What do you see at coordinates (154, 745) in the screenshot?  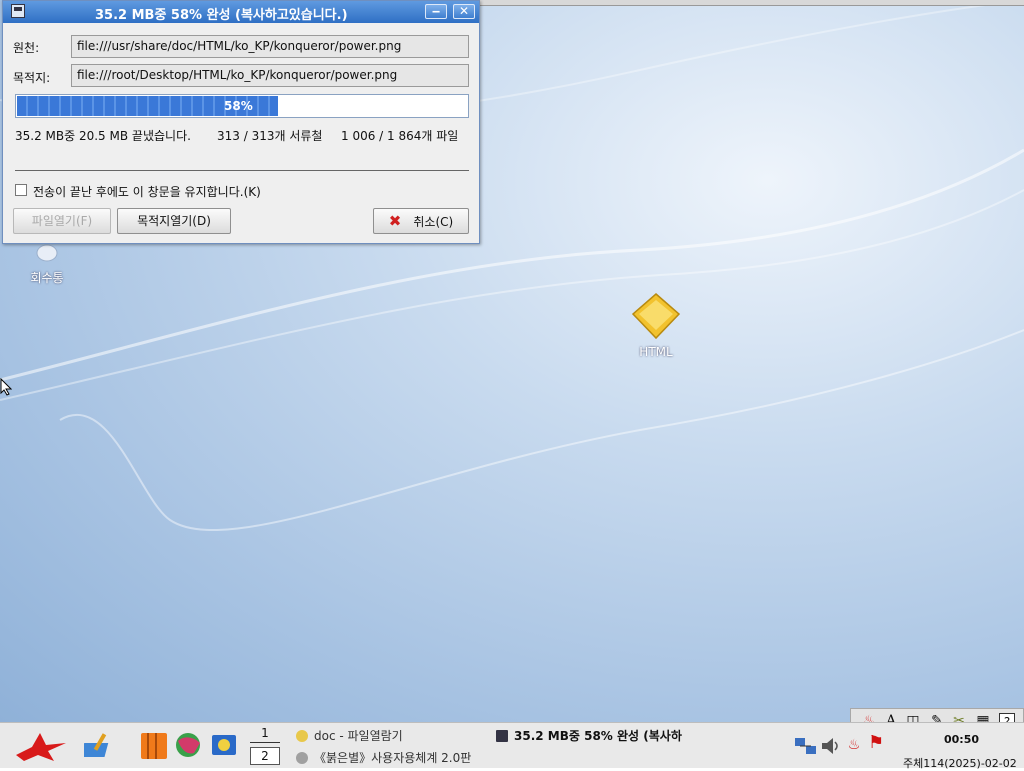 I see `office-suite-icon` at bounding box center [154, 745].